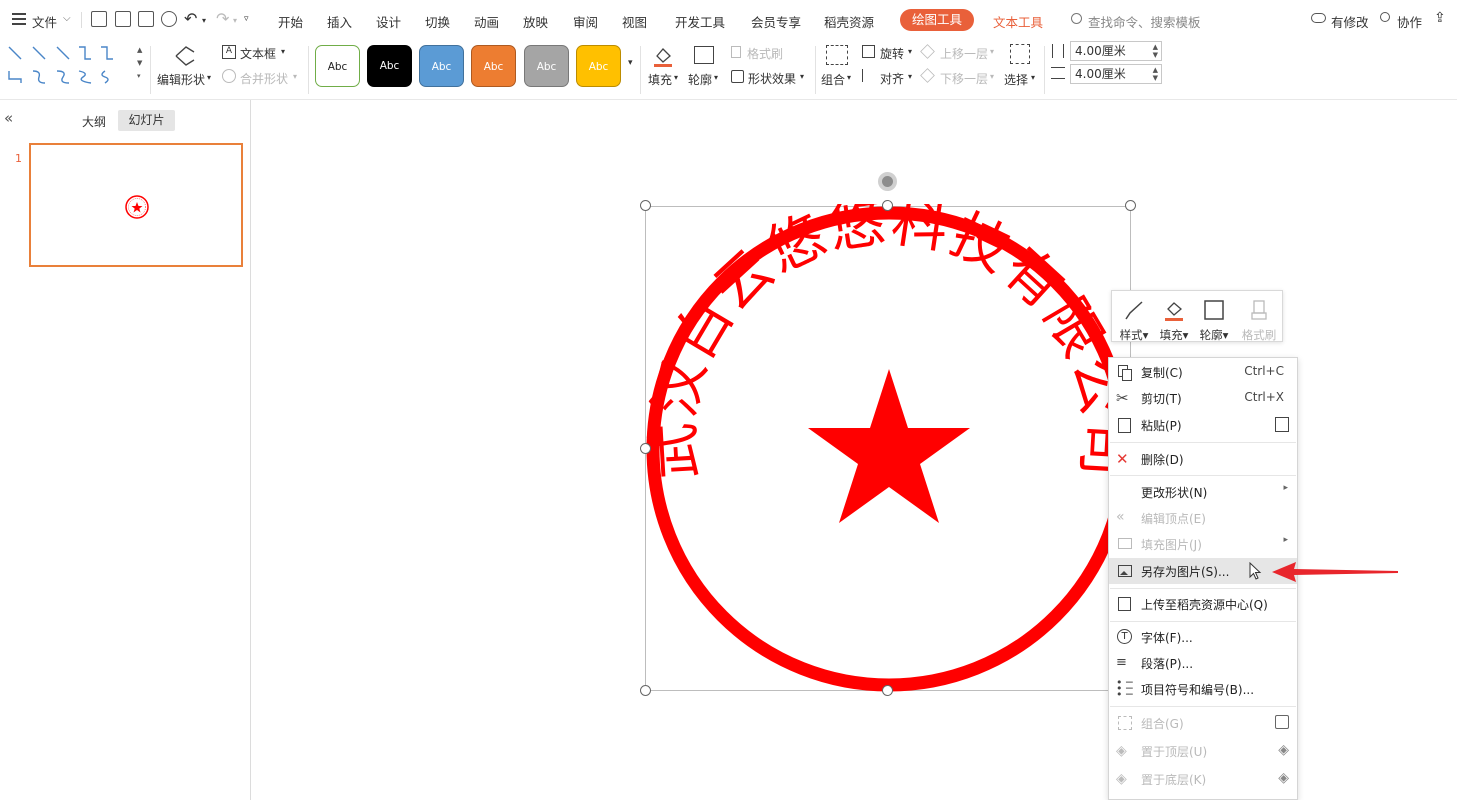 The width and height of the screenshot is (1457, 800). What do you see at coordinates (887, 181) in the screenshot?
I see `rotate-handle-icon` at bounding box center [887, 181].